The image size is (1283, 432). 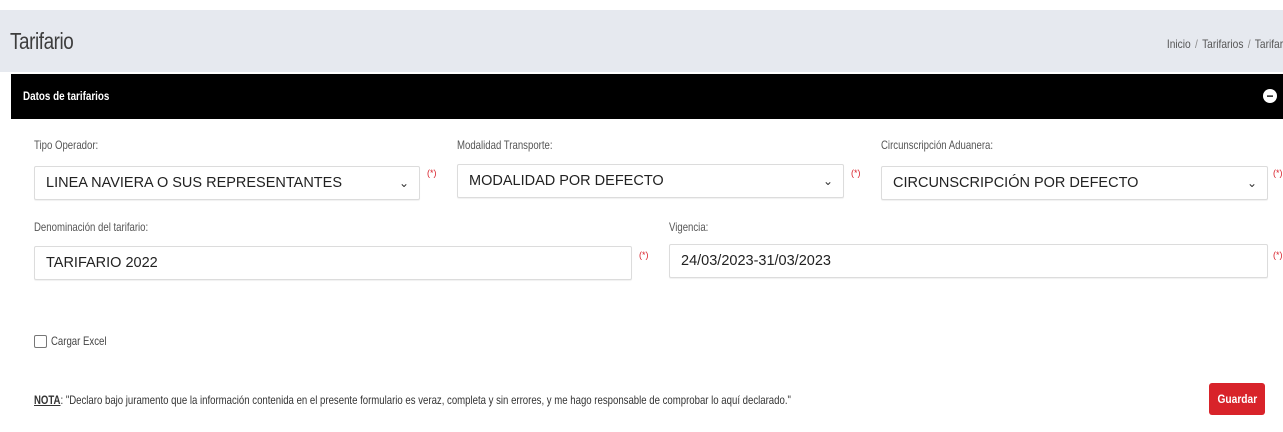 I want to click on circunscripcion-value: CIRCUNSCRIPCIÓN POR DEFECTO, so click(x=1016, y=183).